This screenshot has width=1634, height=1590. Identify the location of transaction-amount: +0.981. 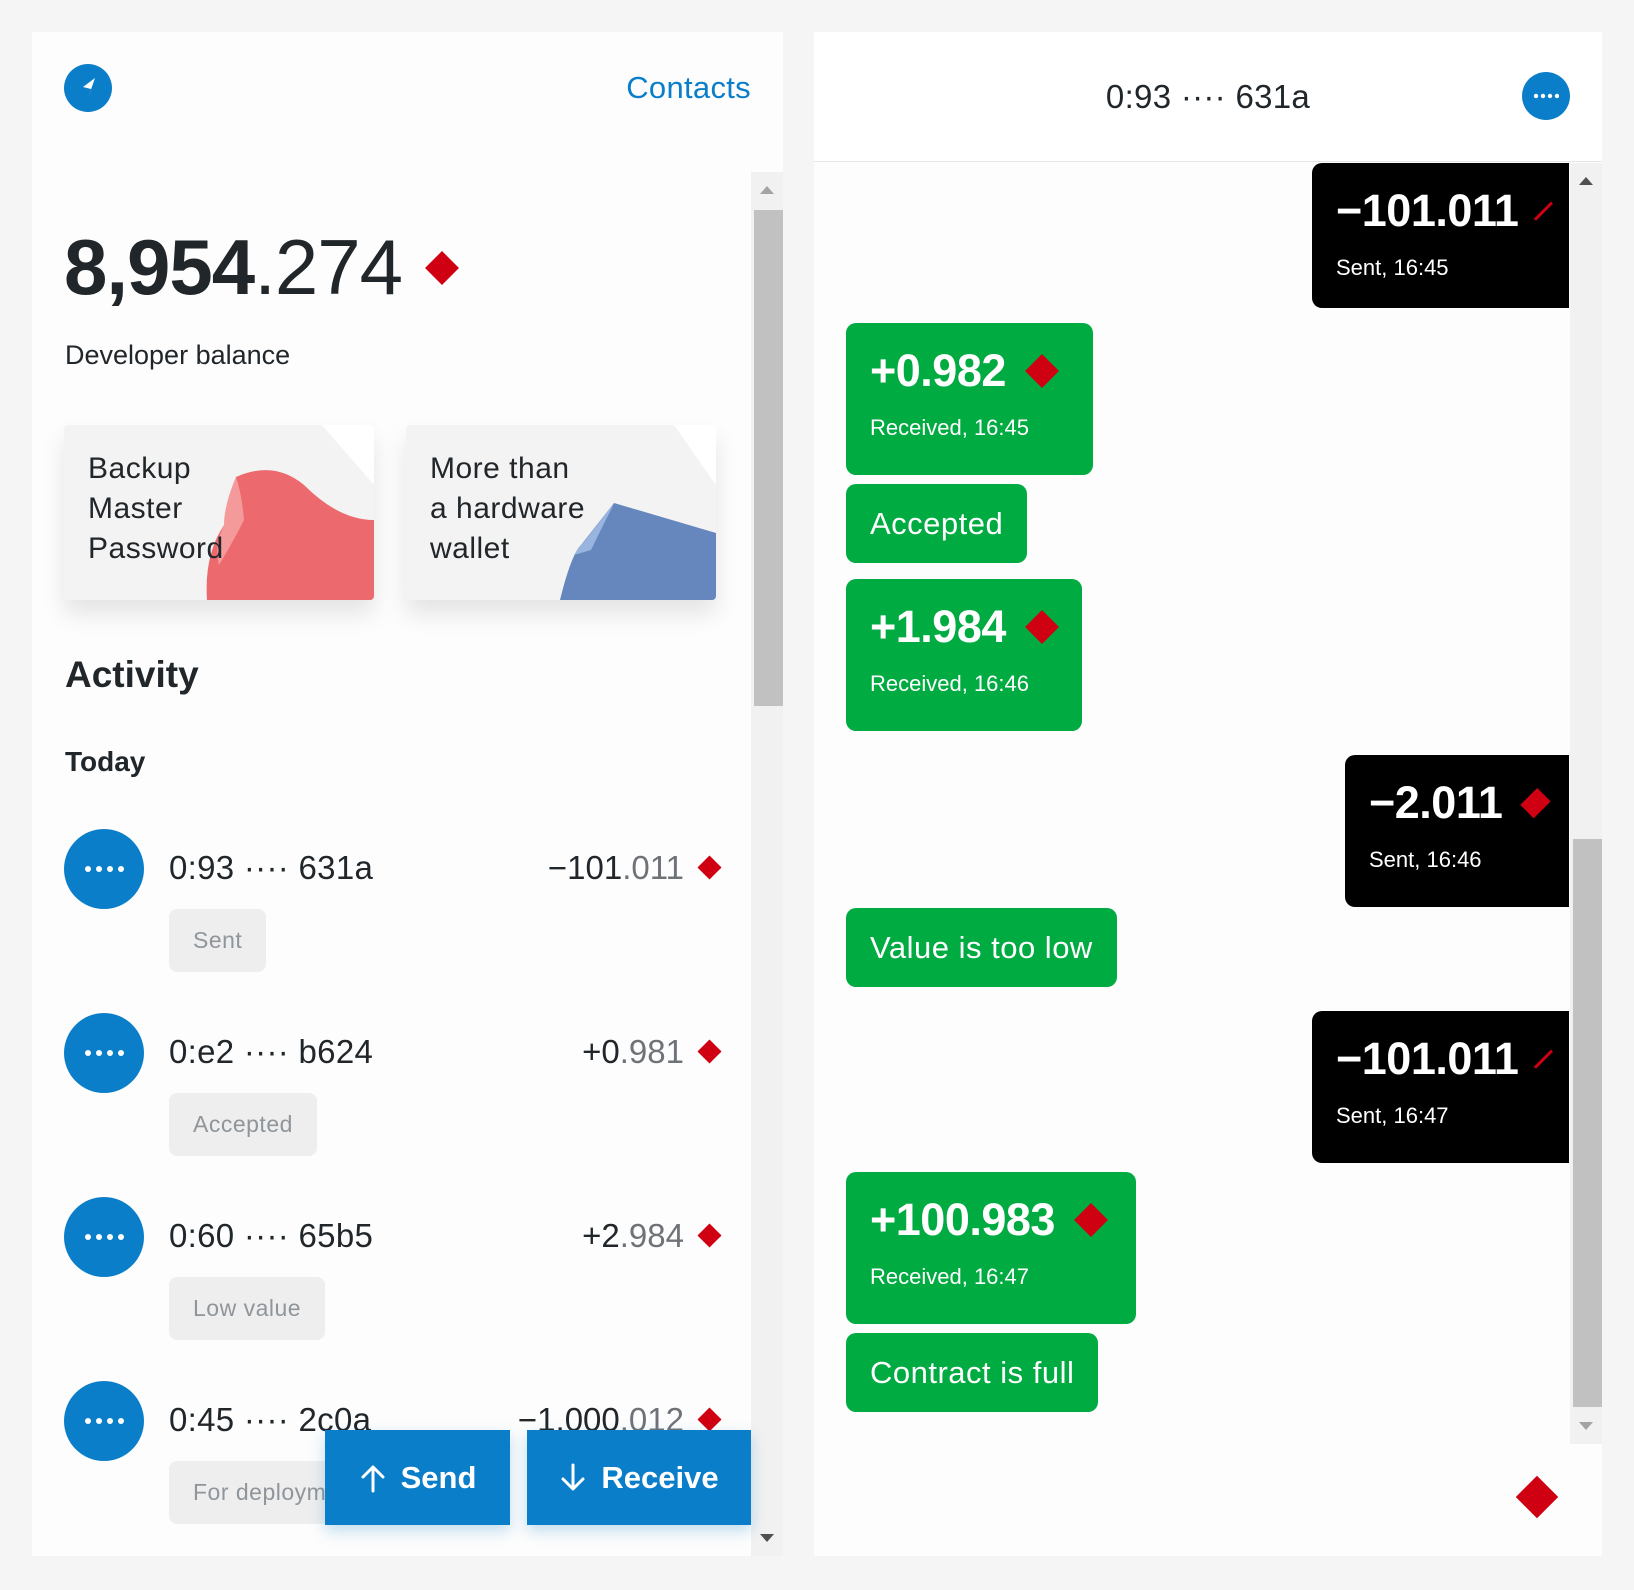
(633, 1051).